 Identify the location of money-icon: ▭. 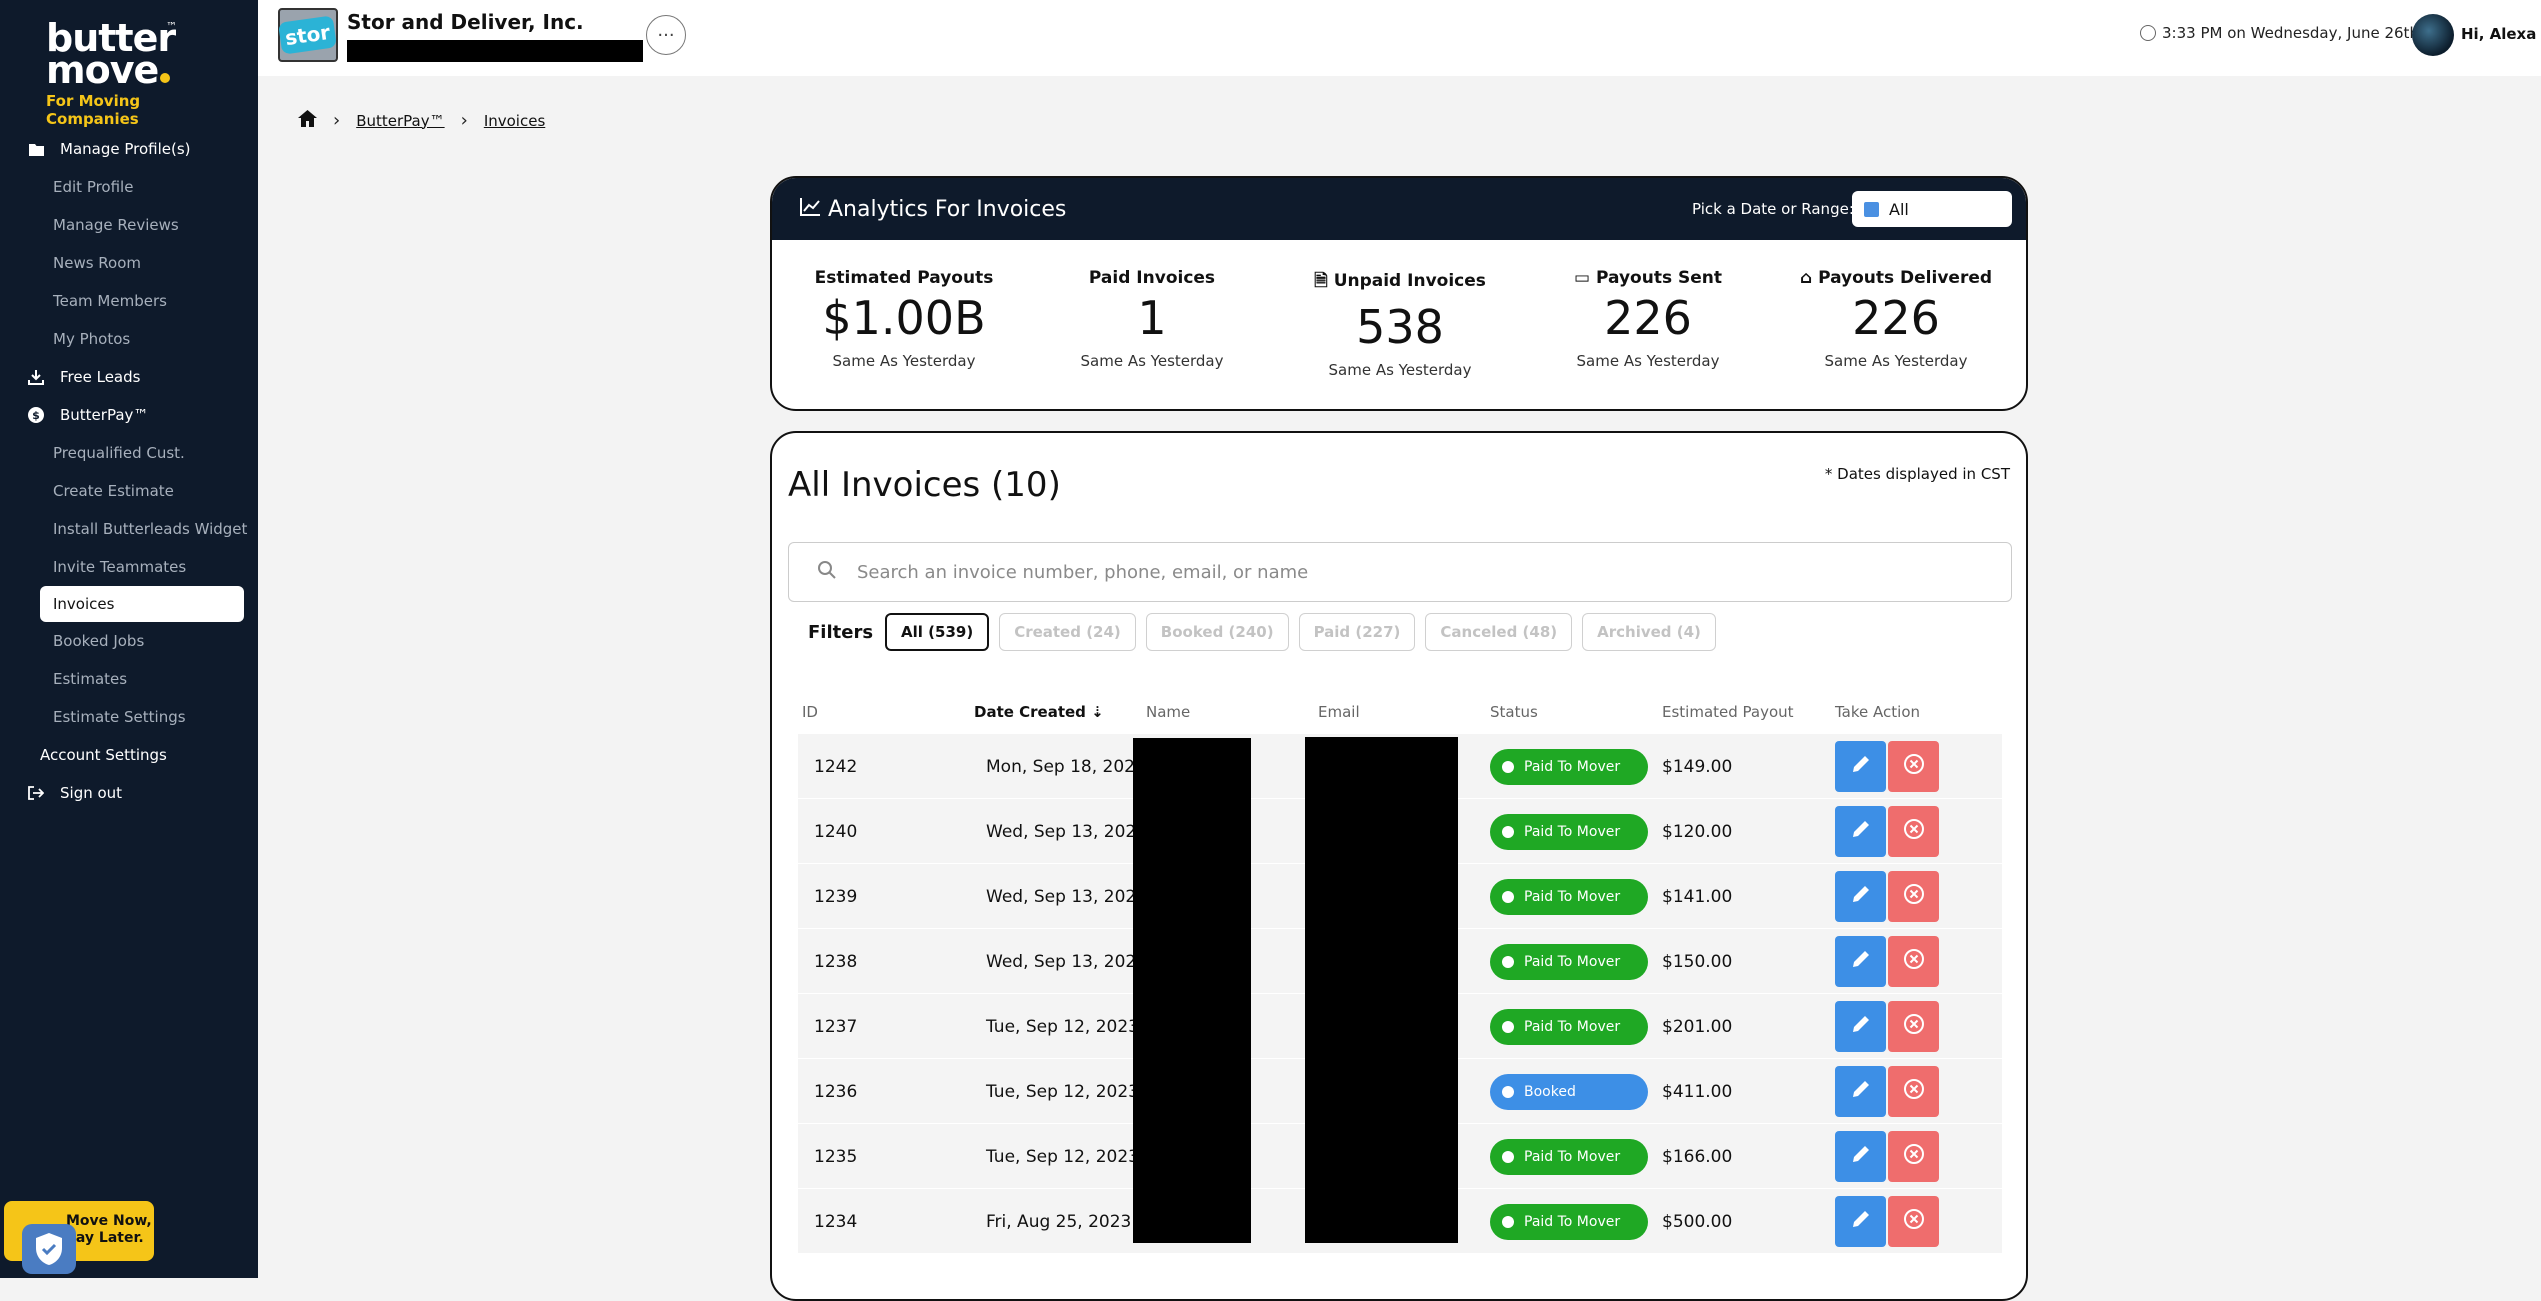
(1582, 278).